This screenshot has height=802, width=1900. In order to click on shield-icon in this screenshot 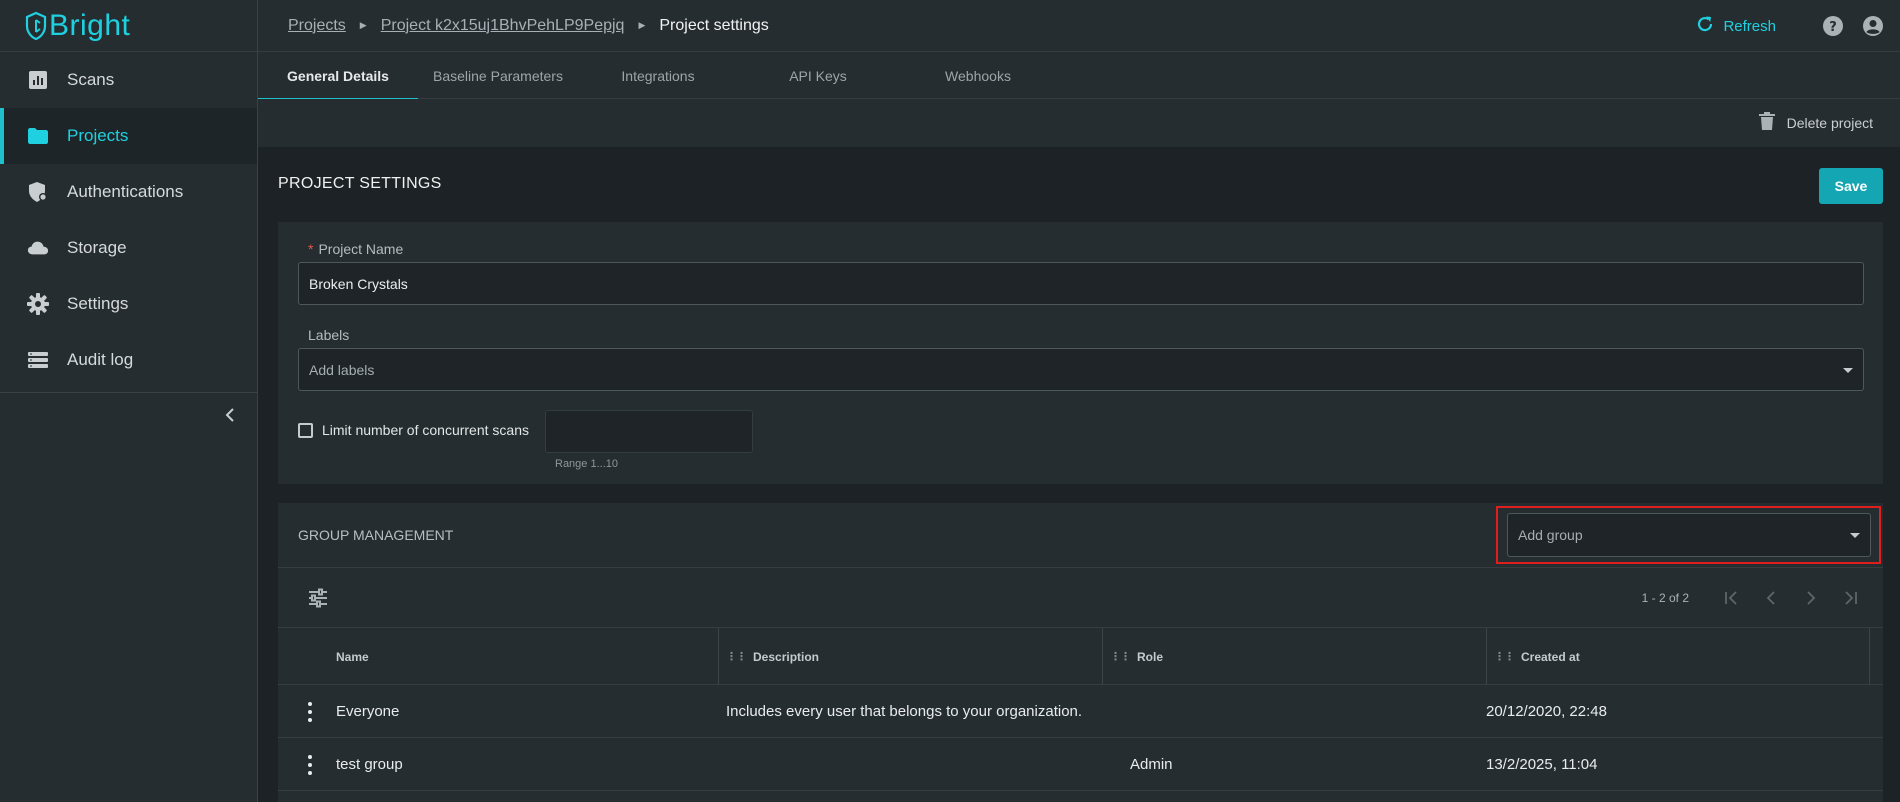, I will do `click(38, 192)`.